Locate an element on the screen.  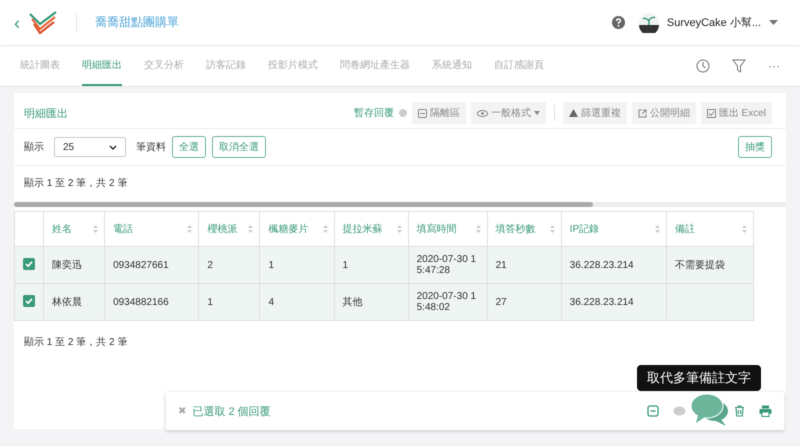
speech-bubbles-icon is located at coordinates (710, 410).